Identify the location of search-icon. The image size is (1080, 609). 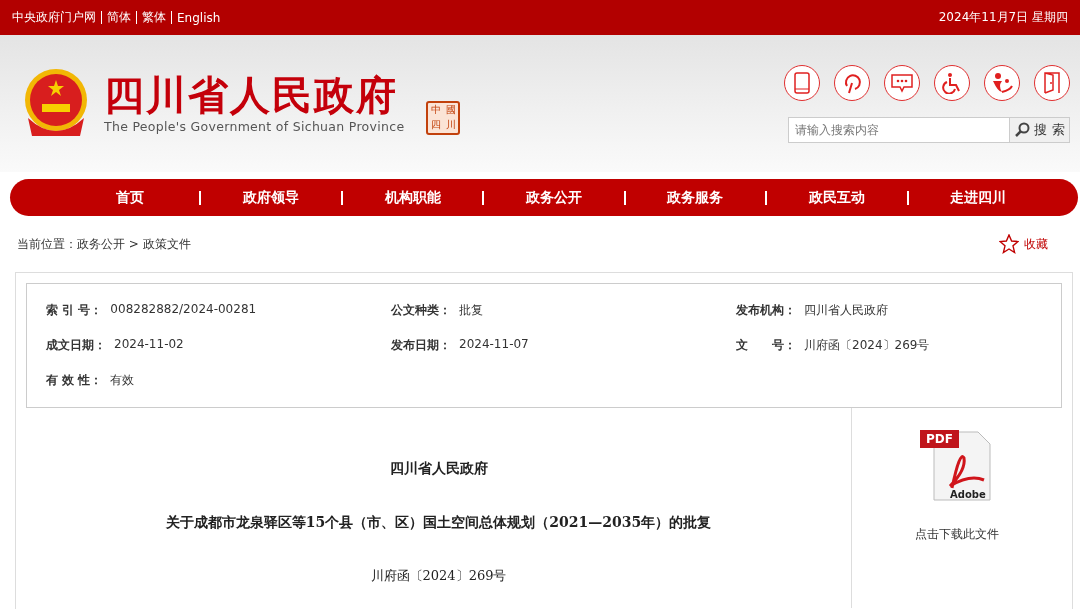
(1022, 129).